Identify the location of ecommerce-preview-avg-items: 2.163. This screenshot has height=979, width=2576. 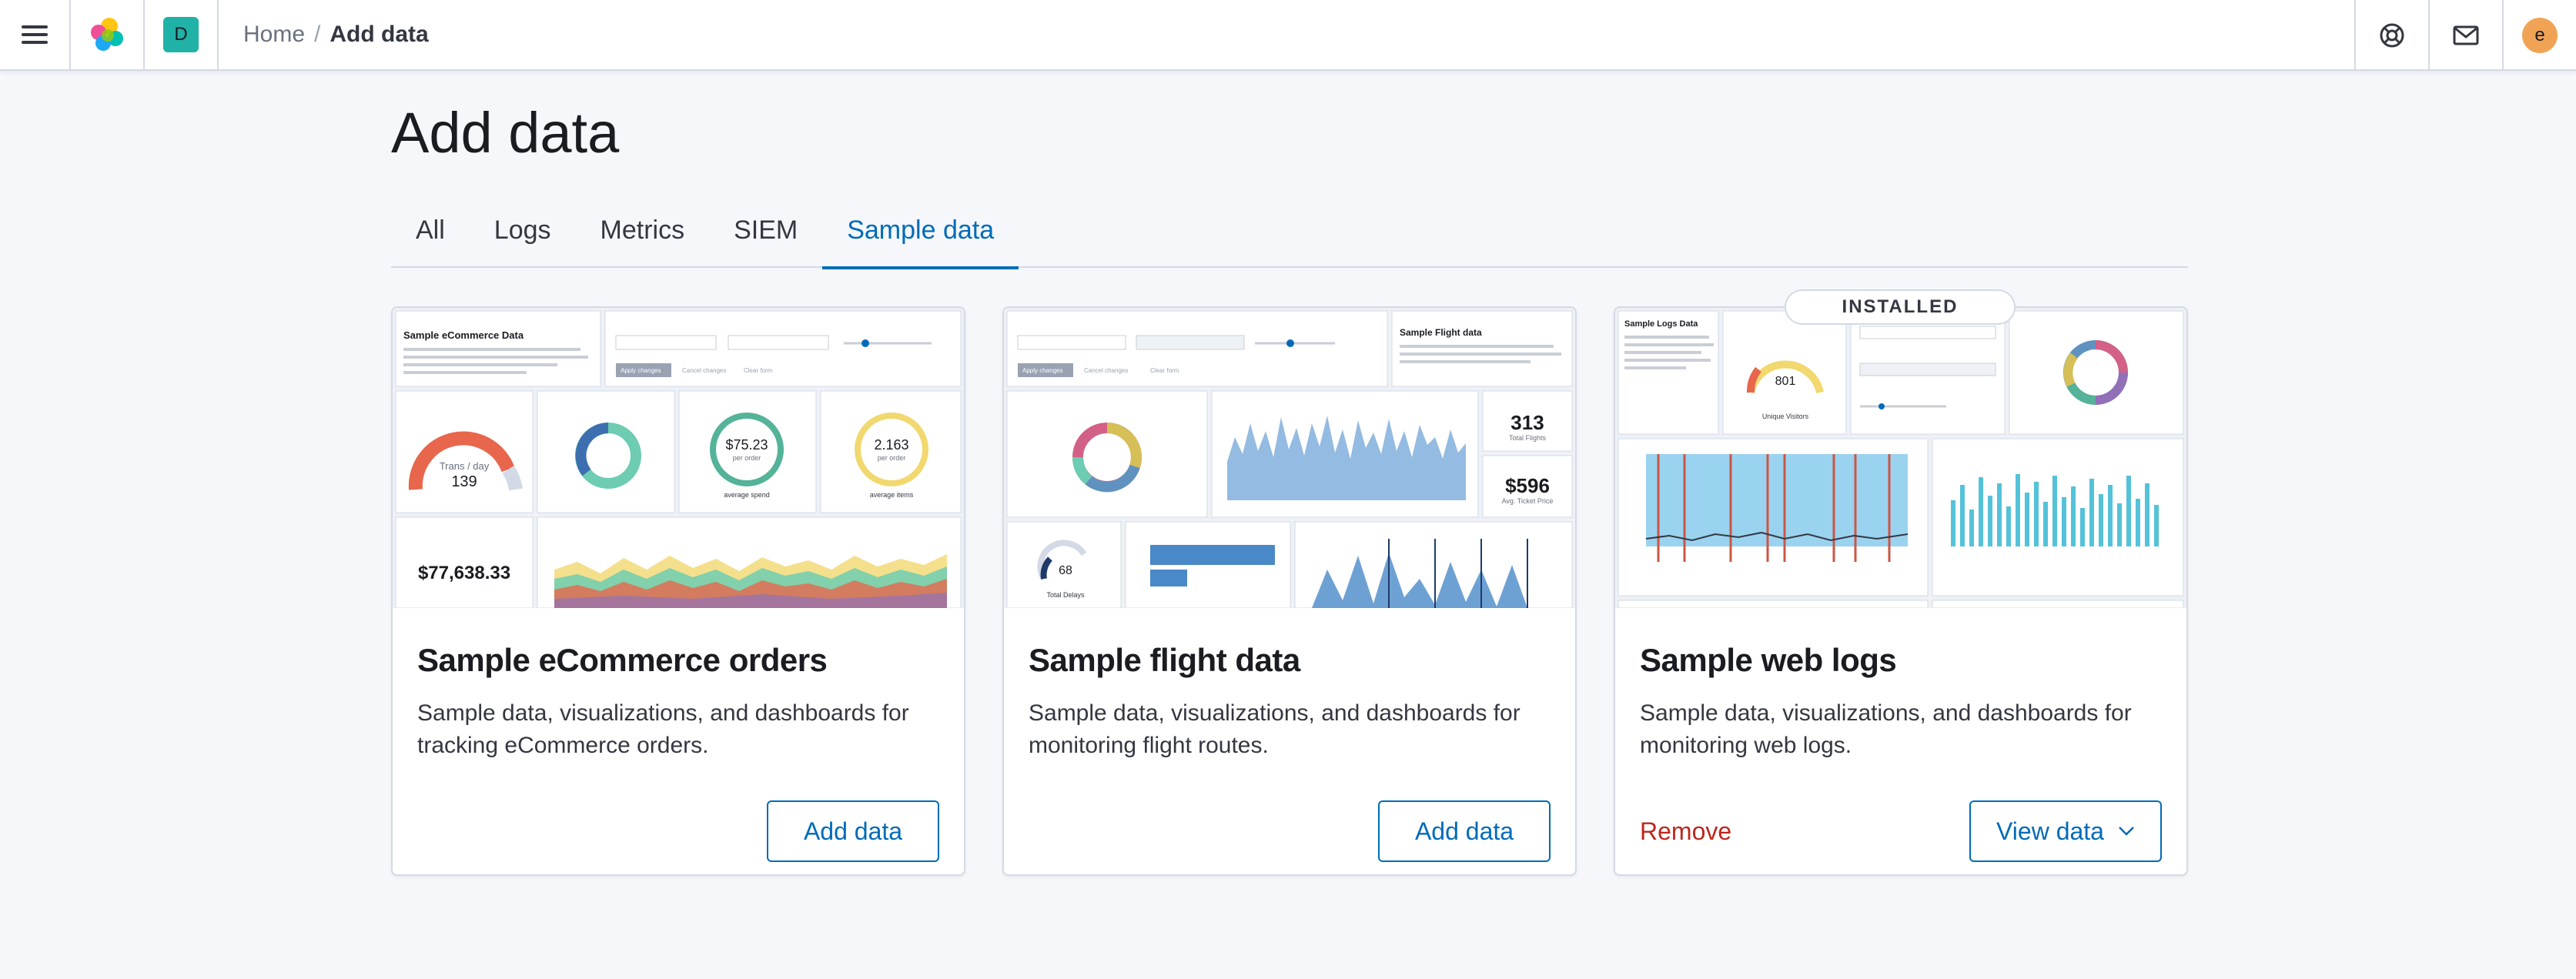
(891, 445).